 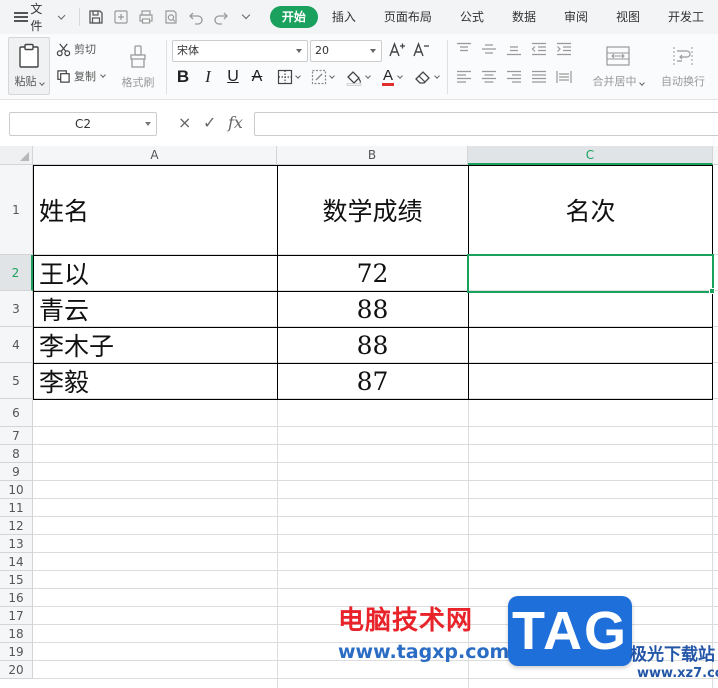 I want to click on cell-c1: 名次, so click(x=590, y=210).